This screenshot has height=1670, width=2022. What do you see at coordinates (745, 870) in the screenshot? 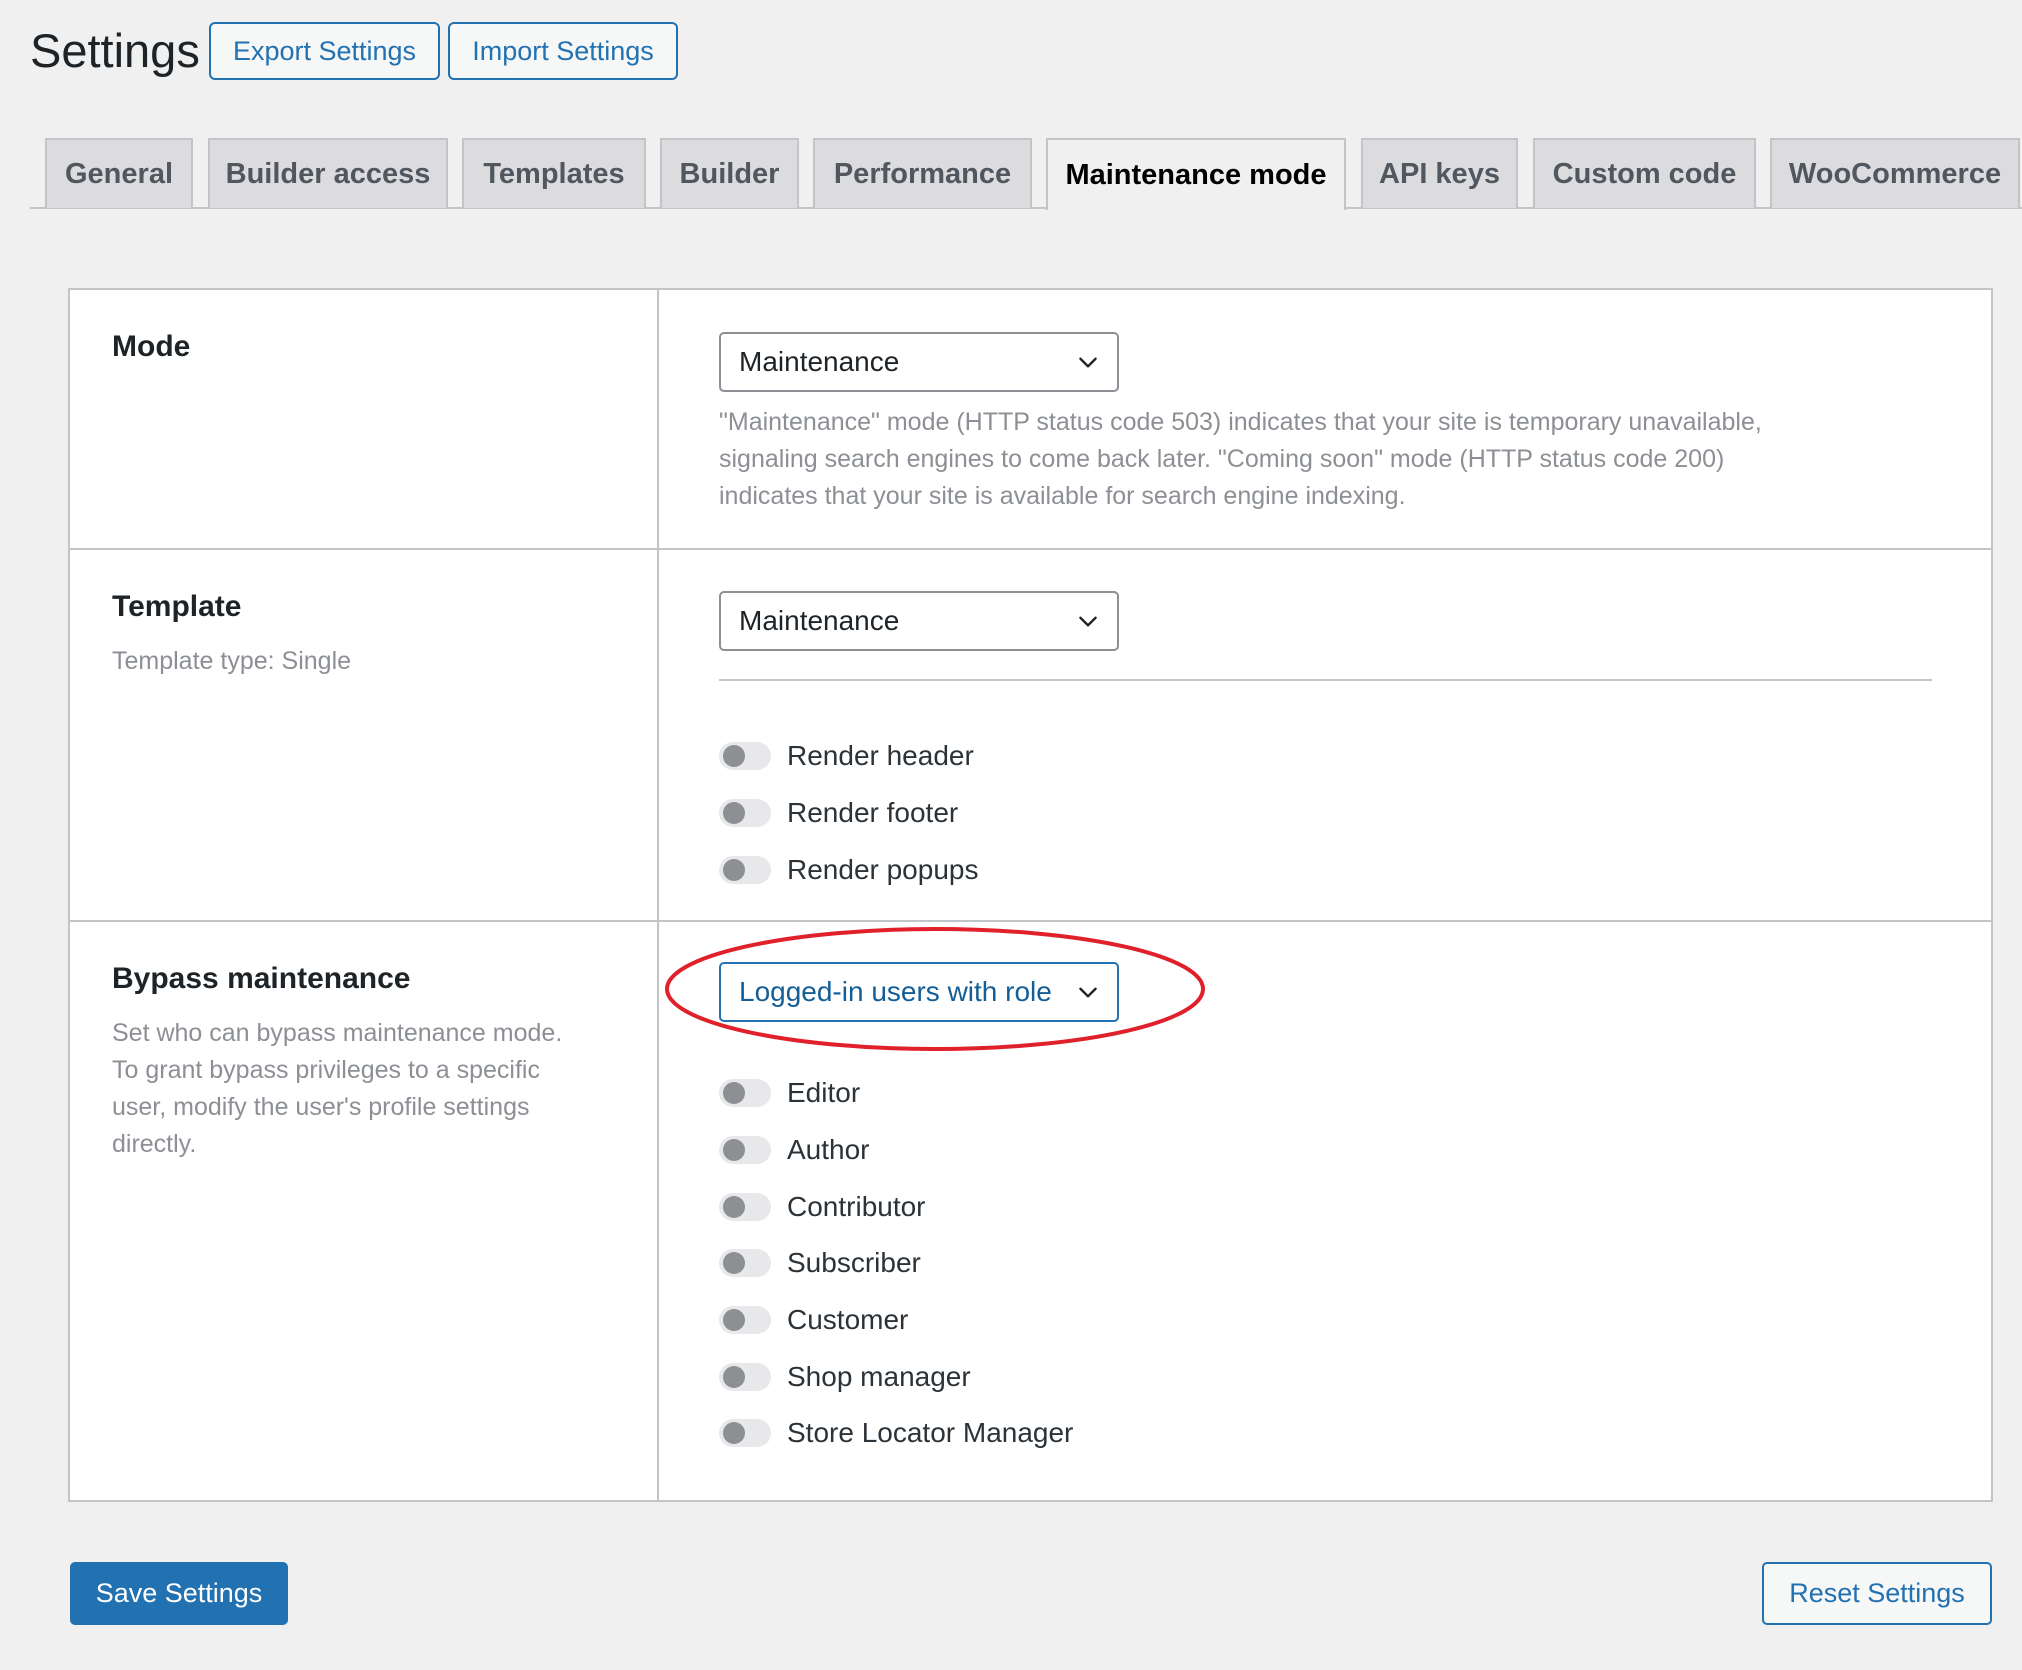
I see `render-popups-toggle` at bounding box center [745, 870].